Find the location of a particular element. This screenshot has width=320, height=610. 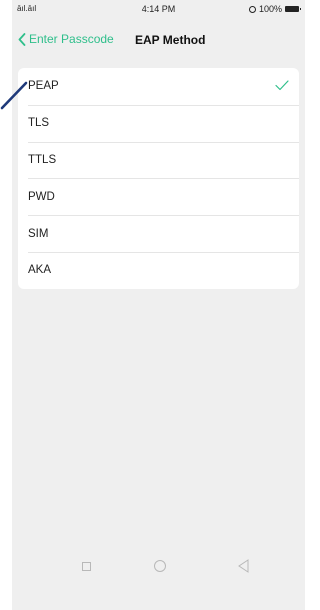

battery-status: 100% is located at coordinates (274, 9).